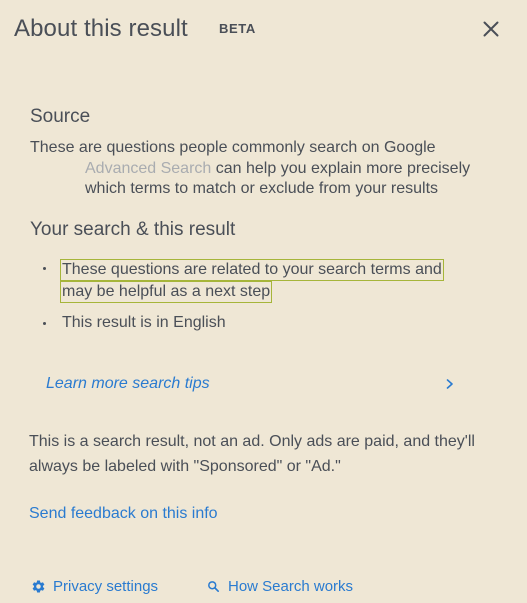 The height and width of the screenshot is (603, 527). Describe the element at coordinates (491, 33) in the screenshot. I see `close-icon` at that location.